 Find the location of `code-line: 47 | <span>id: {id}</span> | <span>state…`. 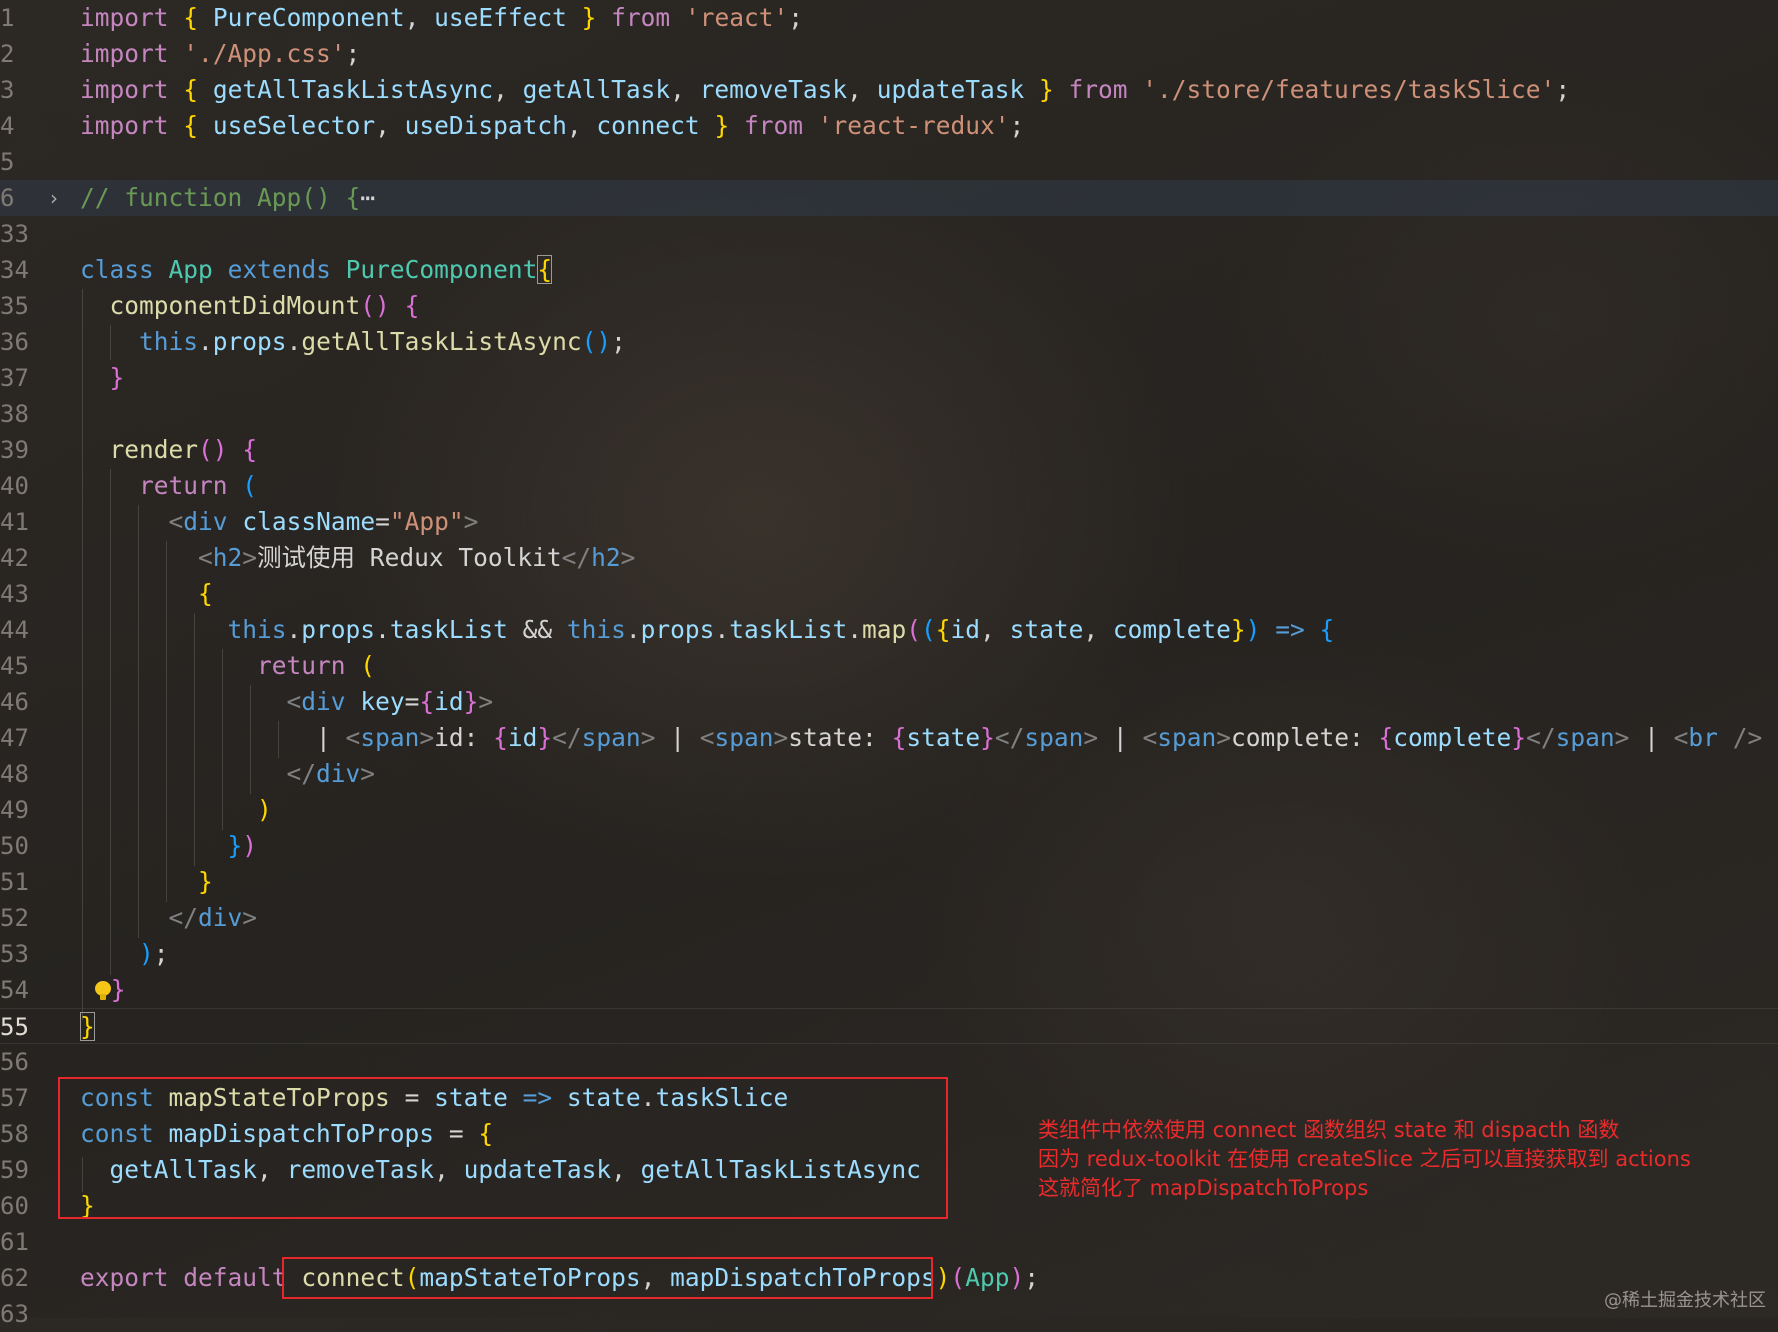

code-line: 47 | <span>id: {id}</span> | <span>state… is located at coordinates (889, 738).